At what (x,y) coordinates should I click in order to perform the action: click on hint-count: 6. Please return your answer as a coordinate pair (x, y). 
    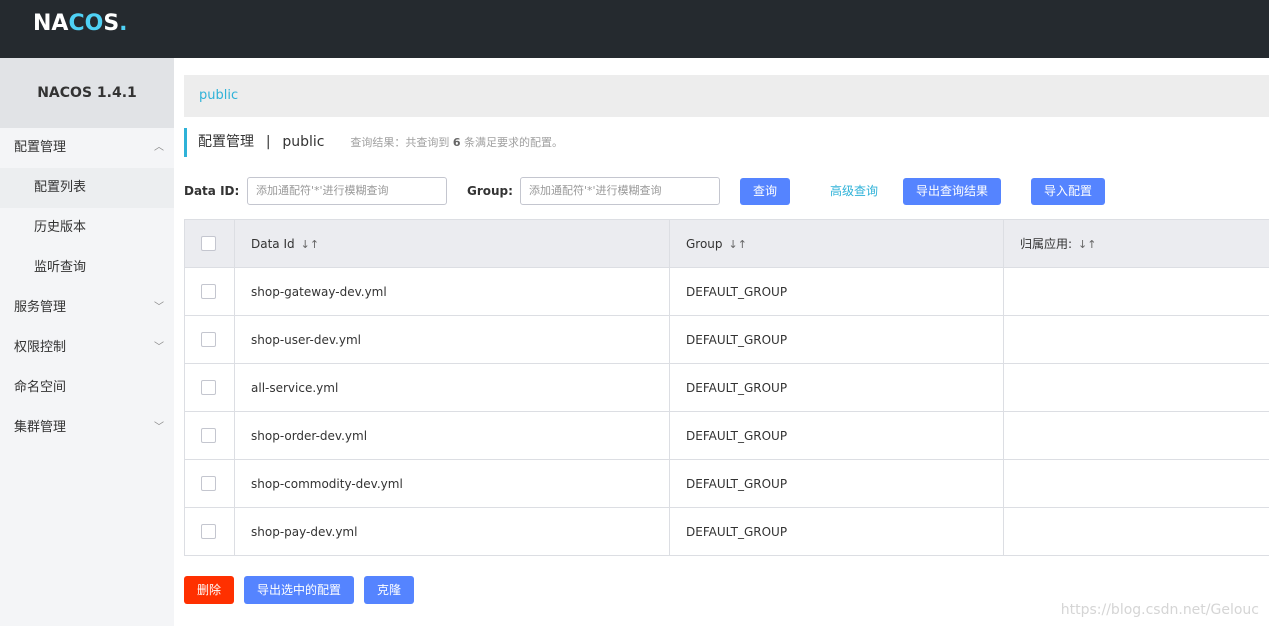
    Looking at the image, I should click on (456, 142).